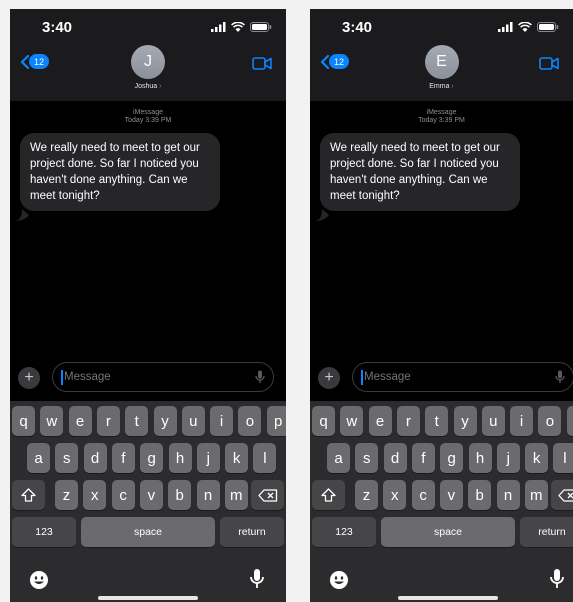  What do you see at coordinates (448, 598) in the screenshot?
I see `home-indicator` at bounding box center [448, 598].